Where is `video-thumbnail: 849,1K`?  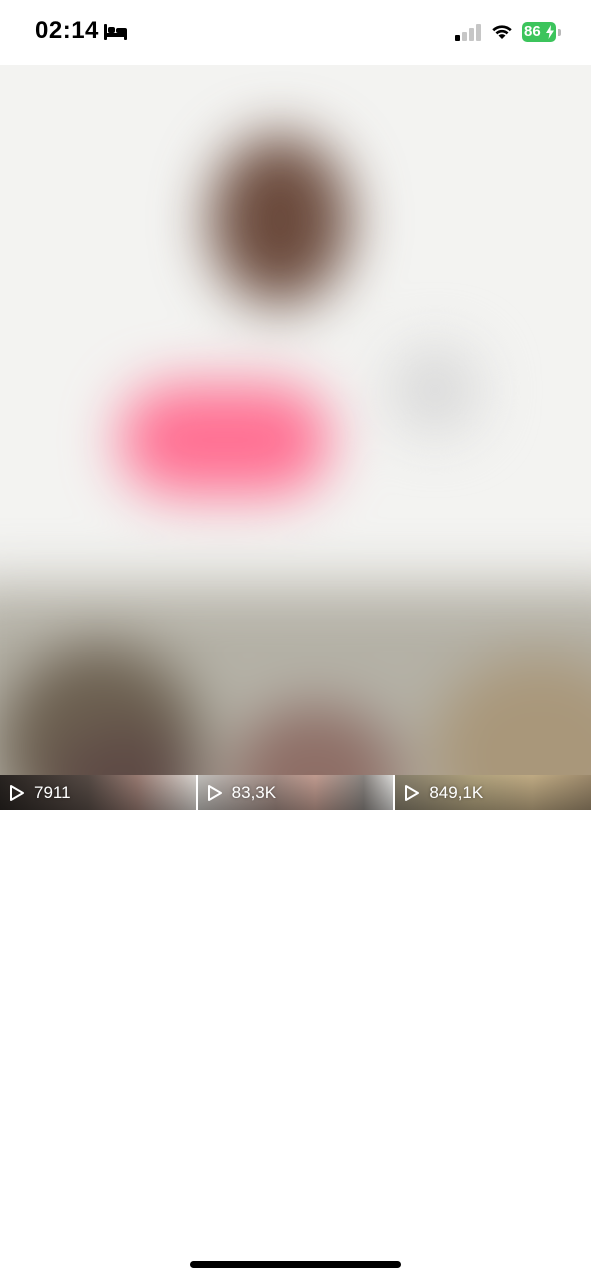
video-thumbnail: 849,1K is located at coordinates (493, 792).